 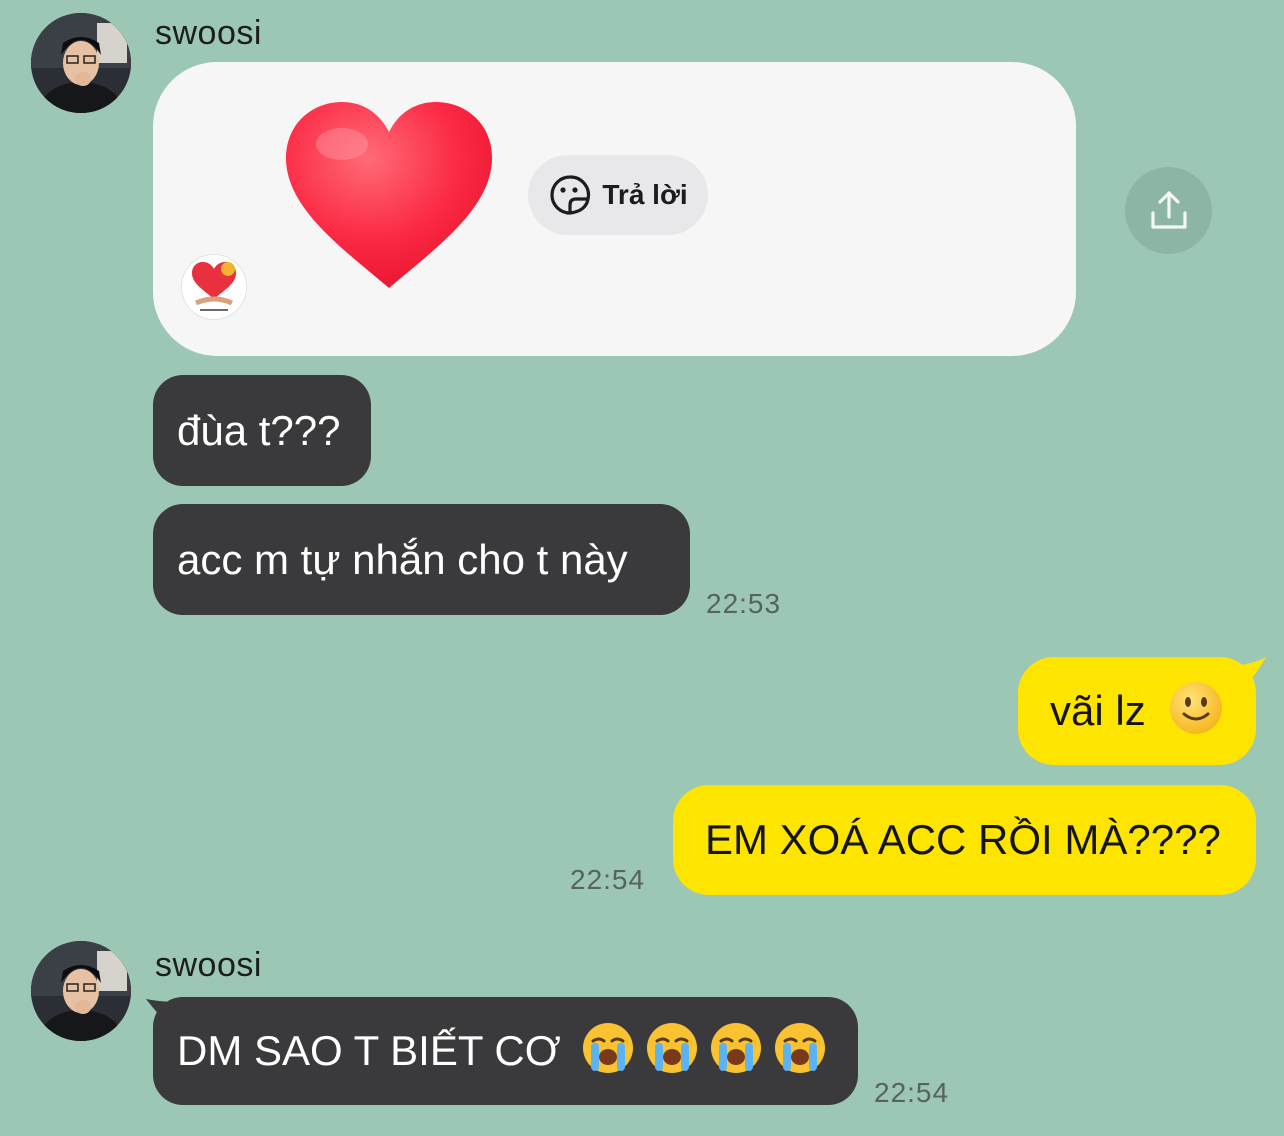 I want to click on sticker-pack-badge, so click(x=214, y=287).